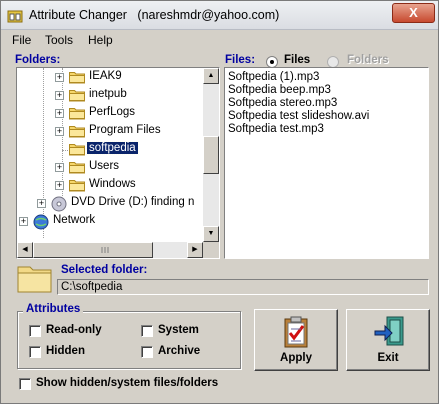  Describe the element at coordinates (92, 287) in the screenshot. I see `selected-folder-path: C:\softpedia` at that location.